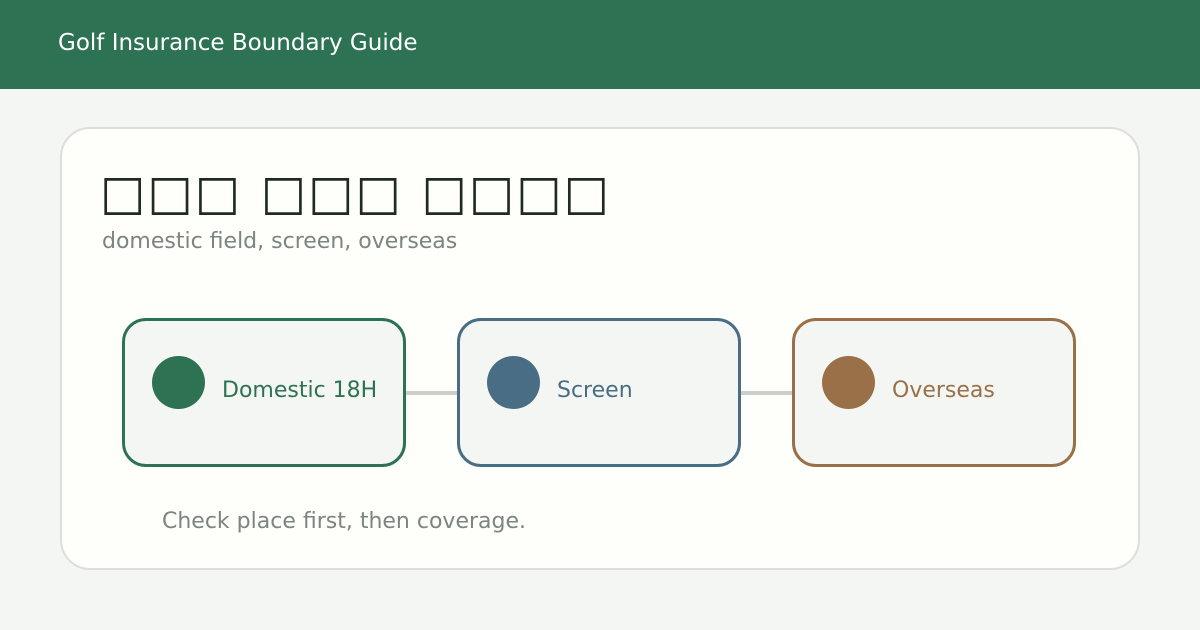 Image resolution: width=1200 pixels, height=630 pixels. What do you see at coordinates (595, 390) in the screenshot?
I see `node-label: Screen` at bounding box center [595, 390].